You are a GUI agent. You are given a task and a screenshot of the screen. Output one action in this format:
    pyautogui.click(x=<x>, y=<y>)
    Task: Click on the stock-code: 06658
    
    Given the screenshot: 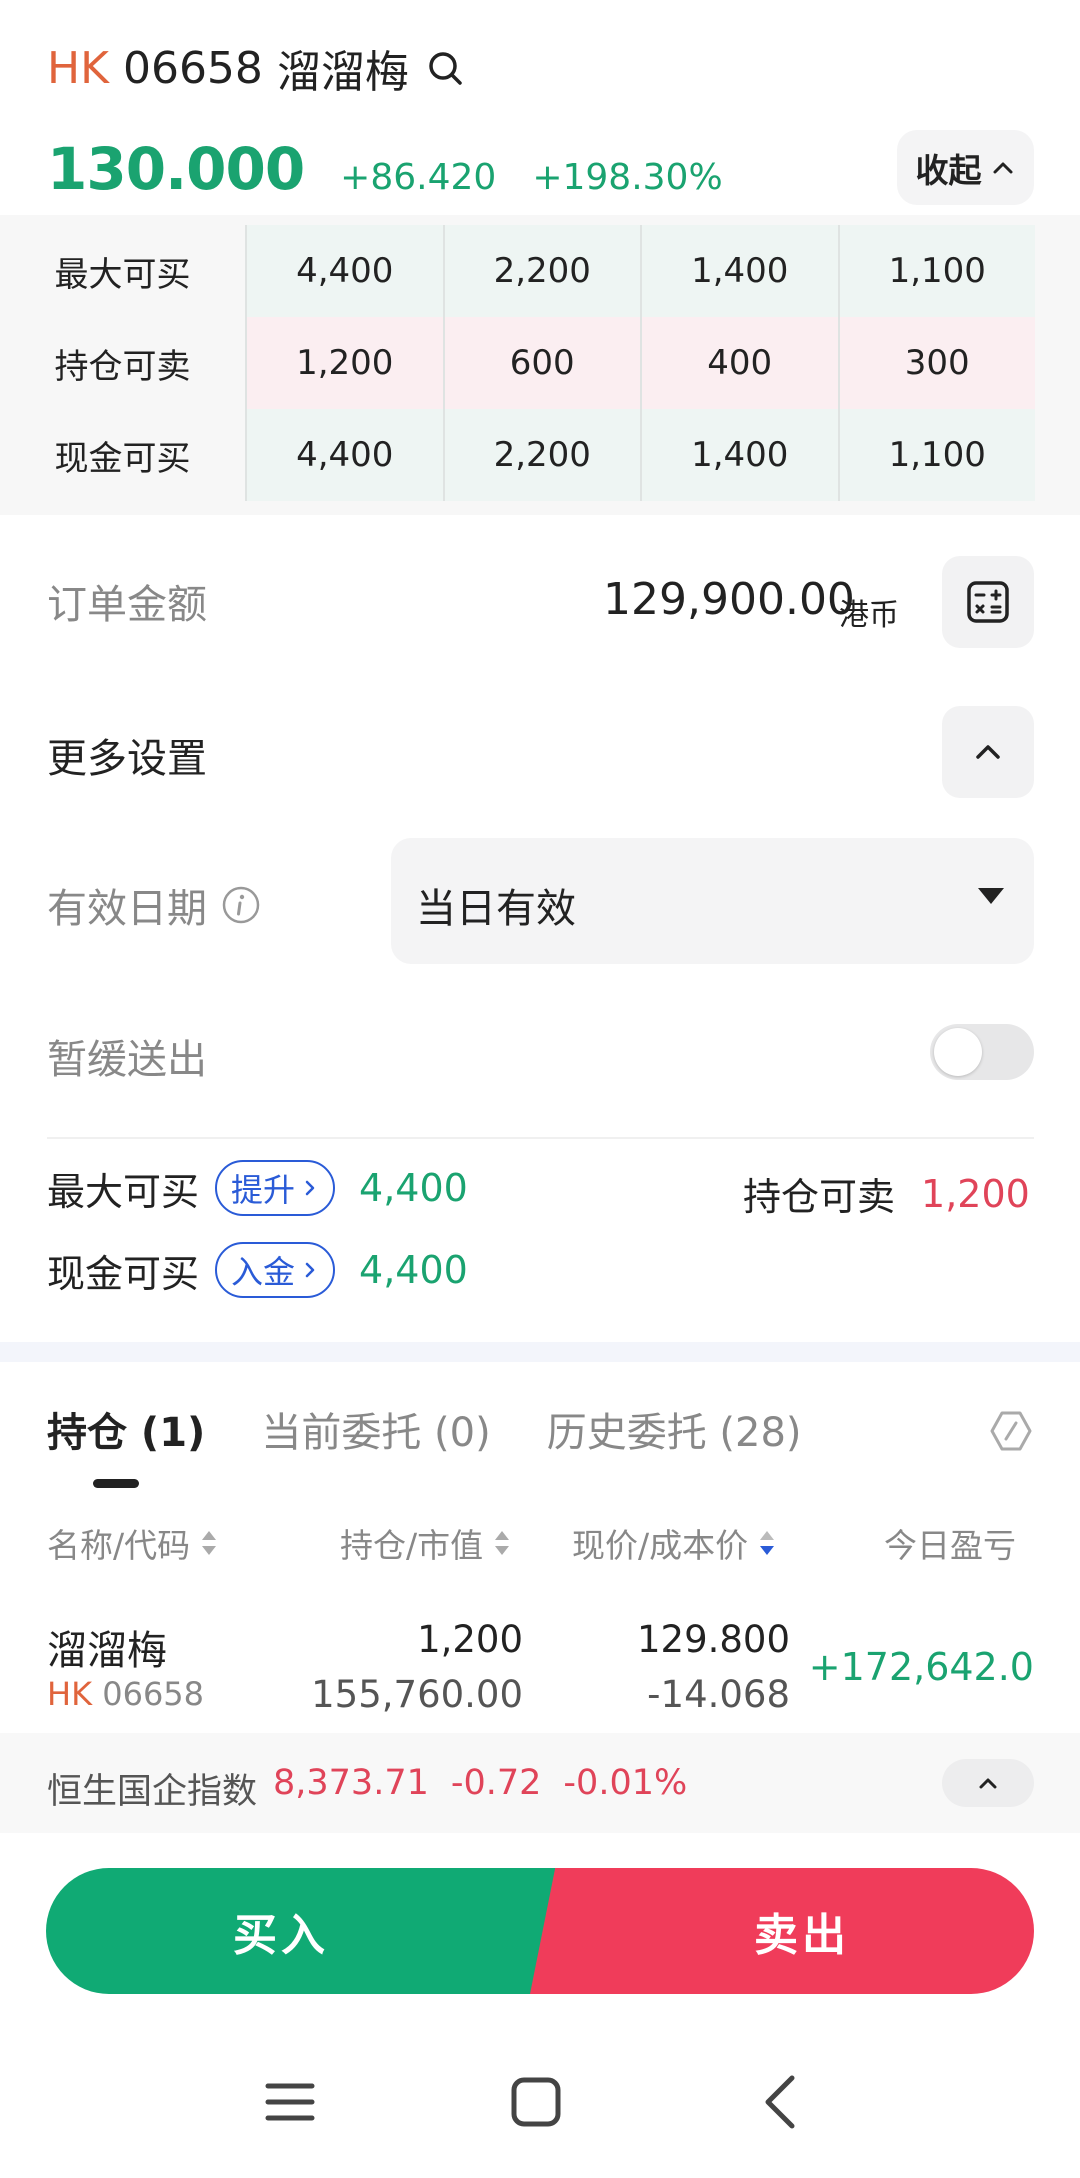 What is the action you would take?
    pyautogui.click(x=192, y=68)
    